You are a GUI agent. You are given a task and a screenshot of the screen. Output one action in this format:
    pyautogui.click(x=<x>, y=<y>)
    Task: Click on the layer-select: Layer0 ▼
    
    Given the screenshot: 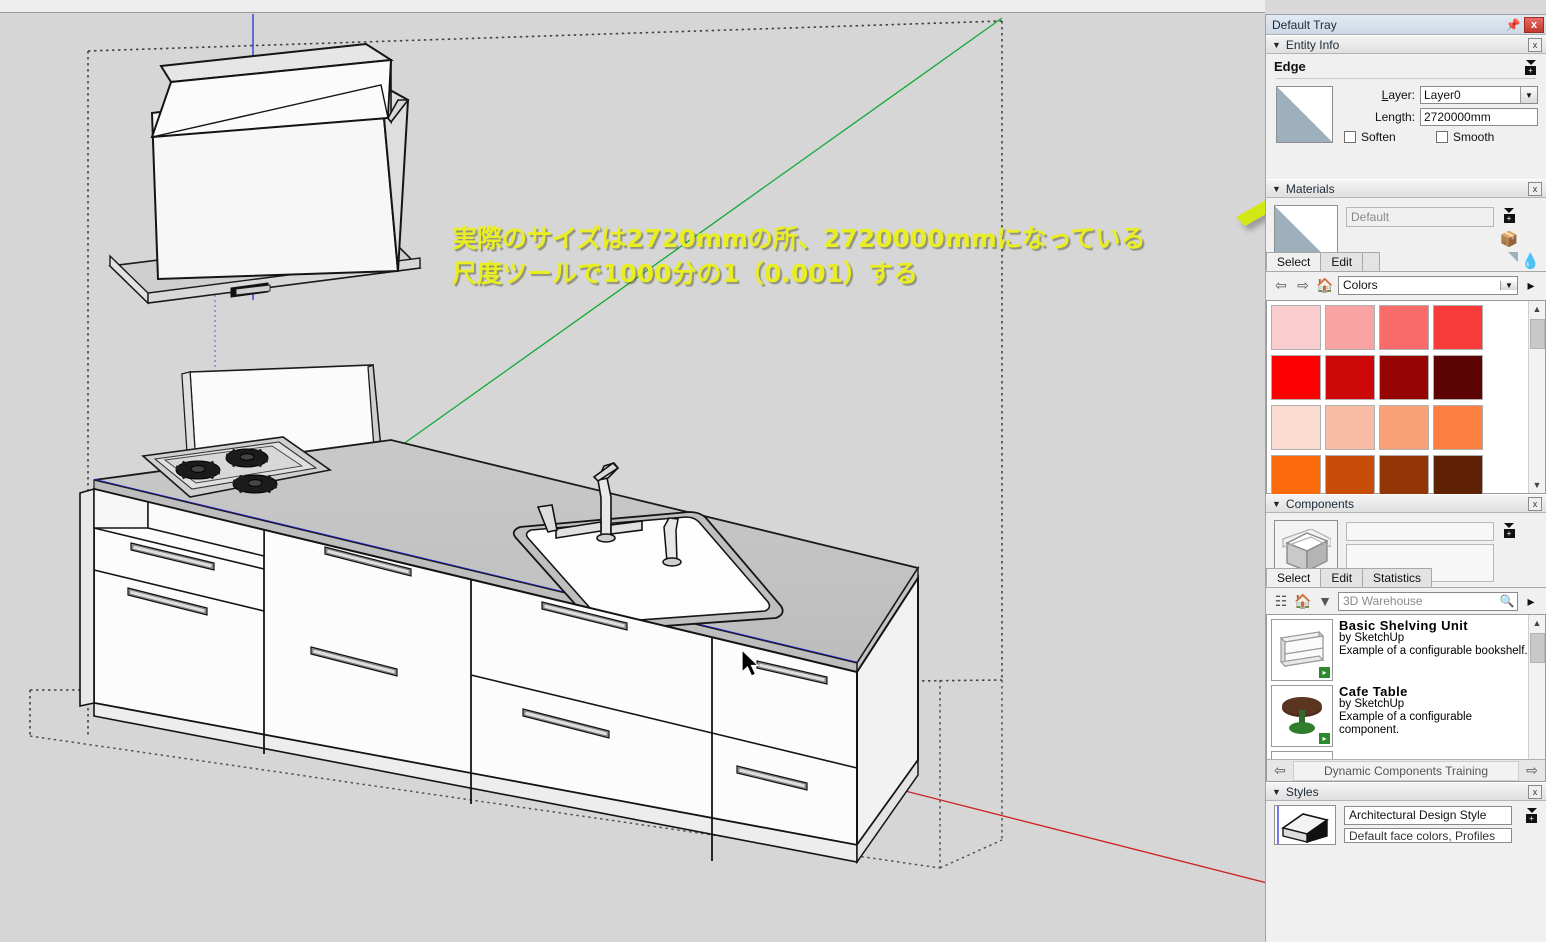 What is the action you would take?
    pyautogui.click(x=1479, y=95)
    